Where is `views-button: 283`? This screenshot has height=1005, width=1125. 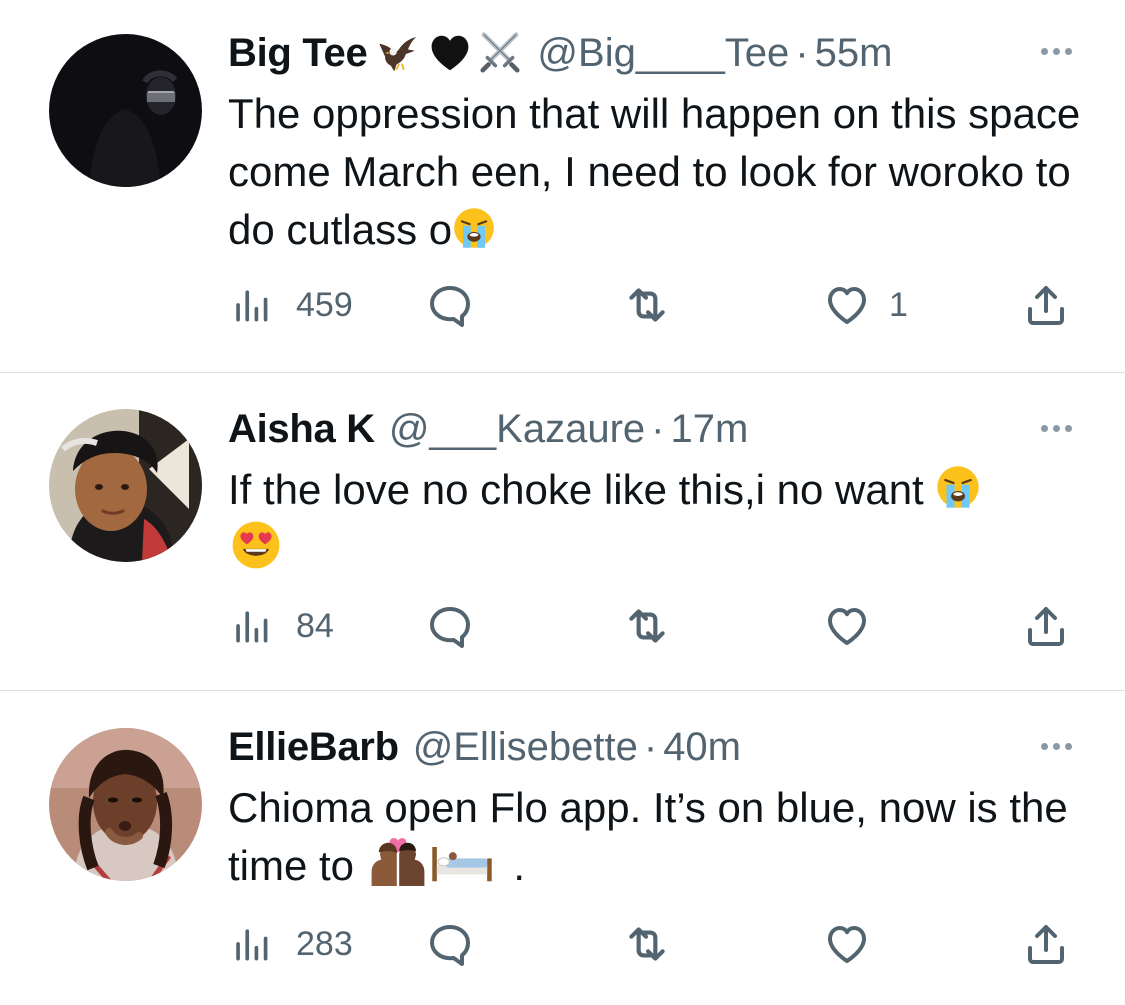
views-button: 283 is located at coordinates (291, 944).